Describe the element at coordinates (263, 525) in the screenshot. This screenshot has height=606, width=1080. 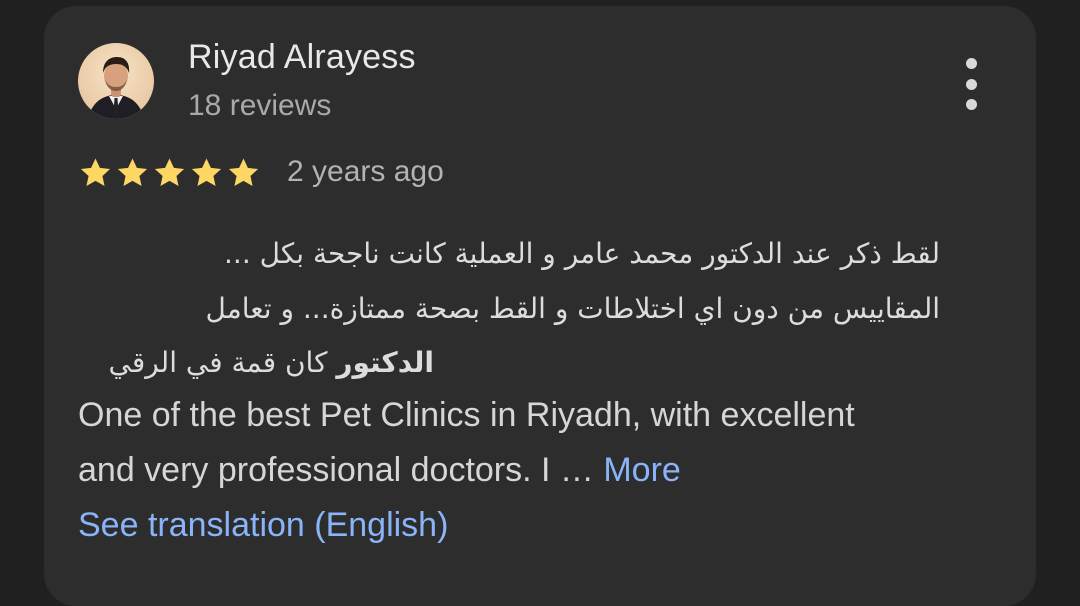
I see `see-translation-link: See translation (English)` at that location.